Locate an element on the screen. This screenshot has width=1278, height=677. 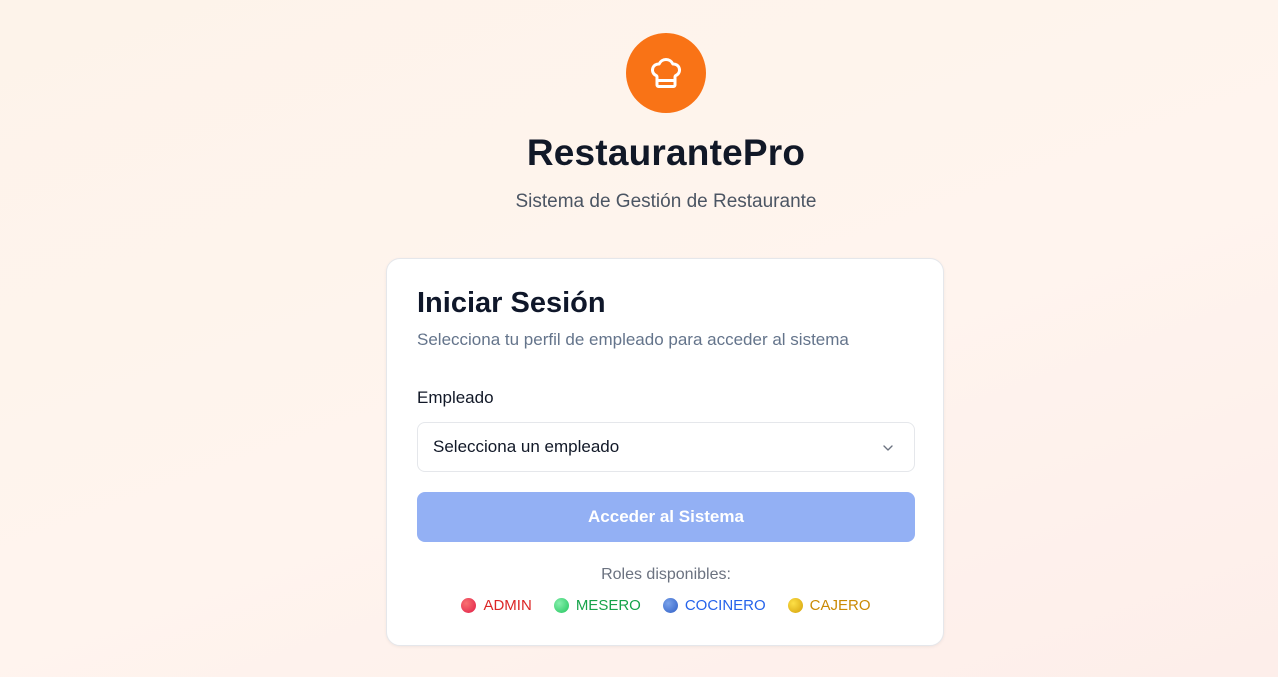
employee-select: Selecciona un empleado is located at coordinates (666, 447).